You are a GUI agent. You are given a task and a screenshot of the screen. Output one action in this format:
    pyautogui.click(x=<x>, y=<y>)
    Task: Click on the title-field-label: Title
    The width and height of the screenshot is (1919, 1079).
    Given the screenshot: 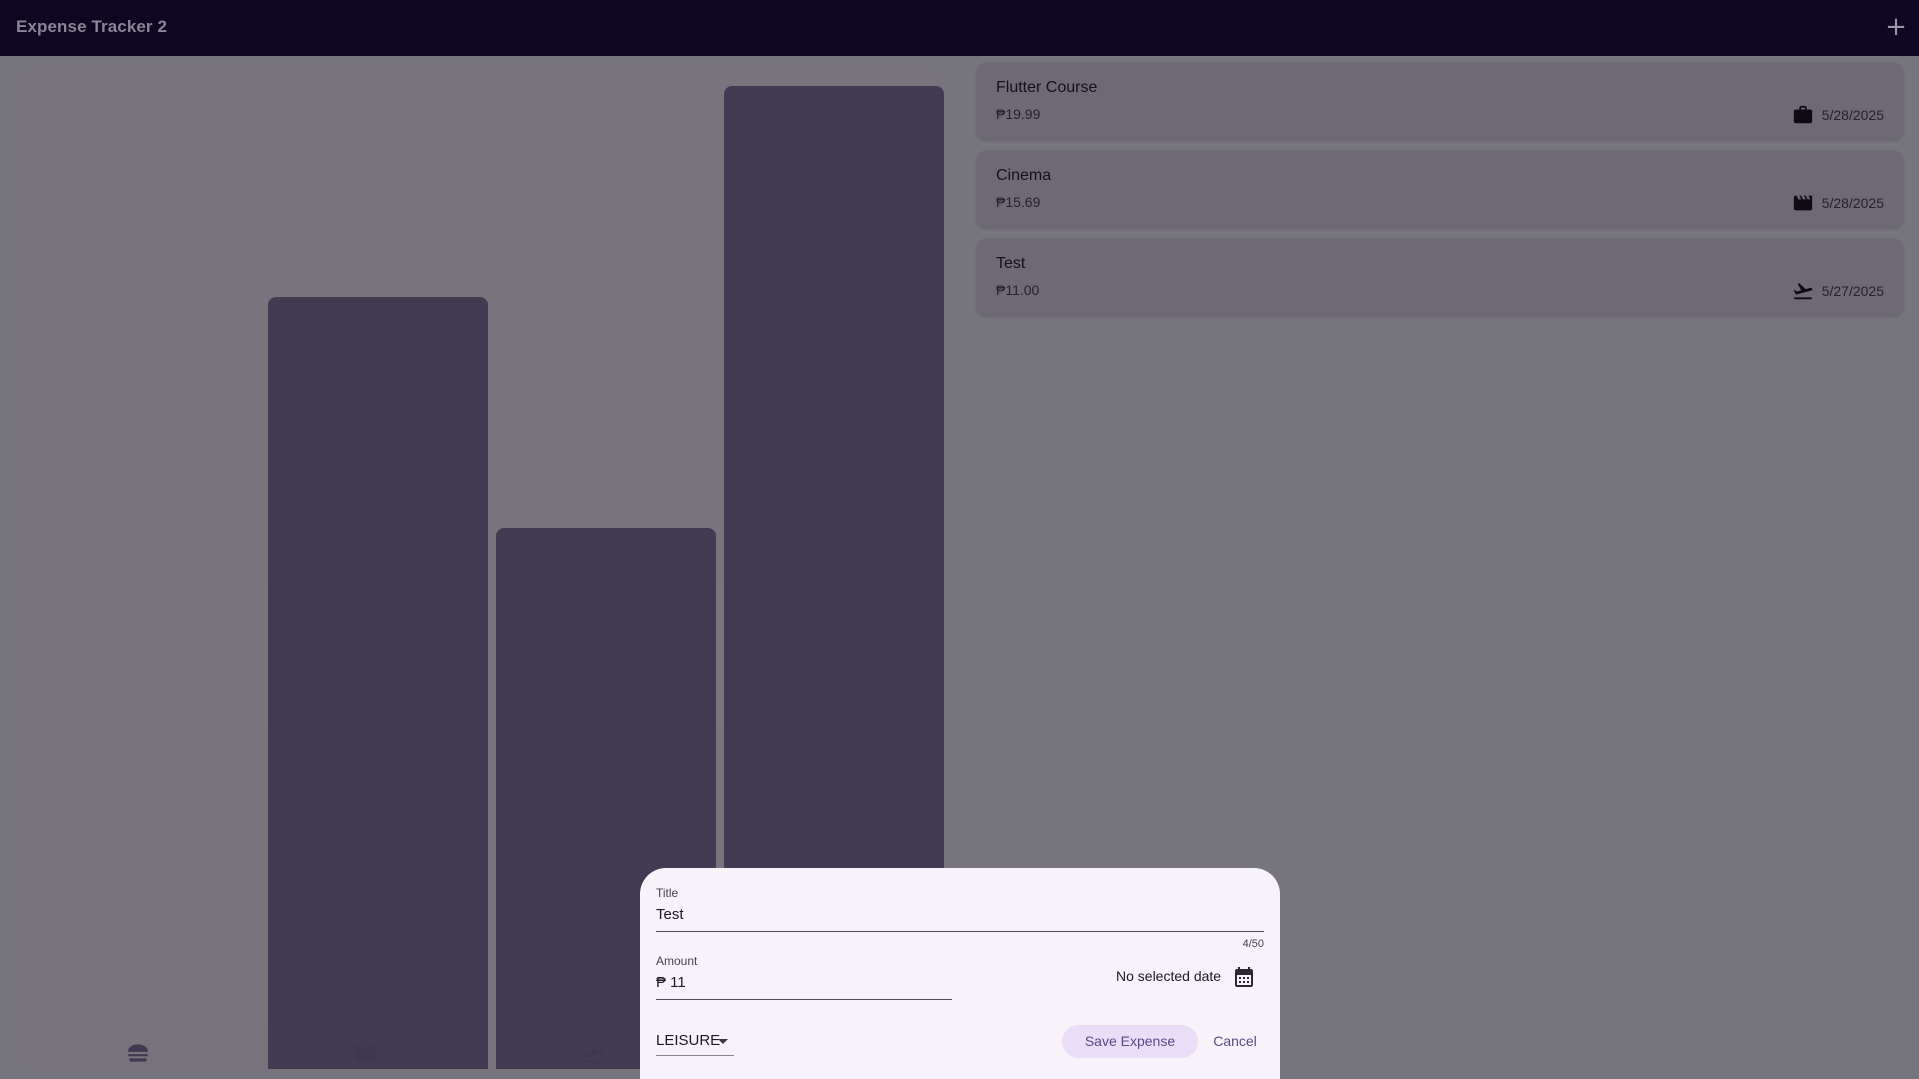 What is the action you would take?
    pyautogui.click(x=667, y=893)
    